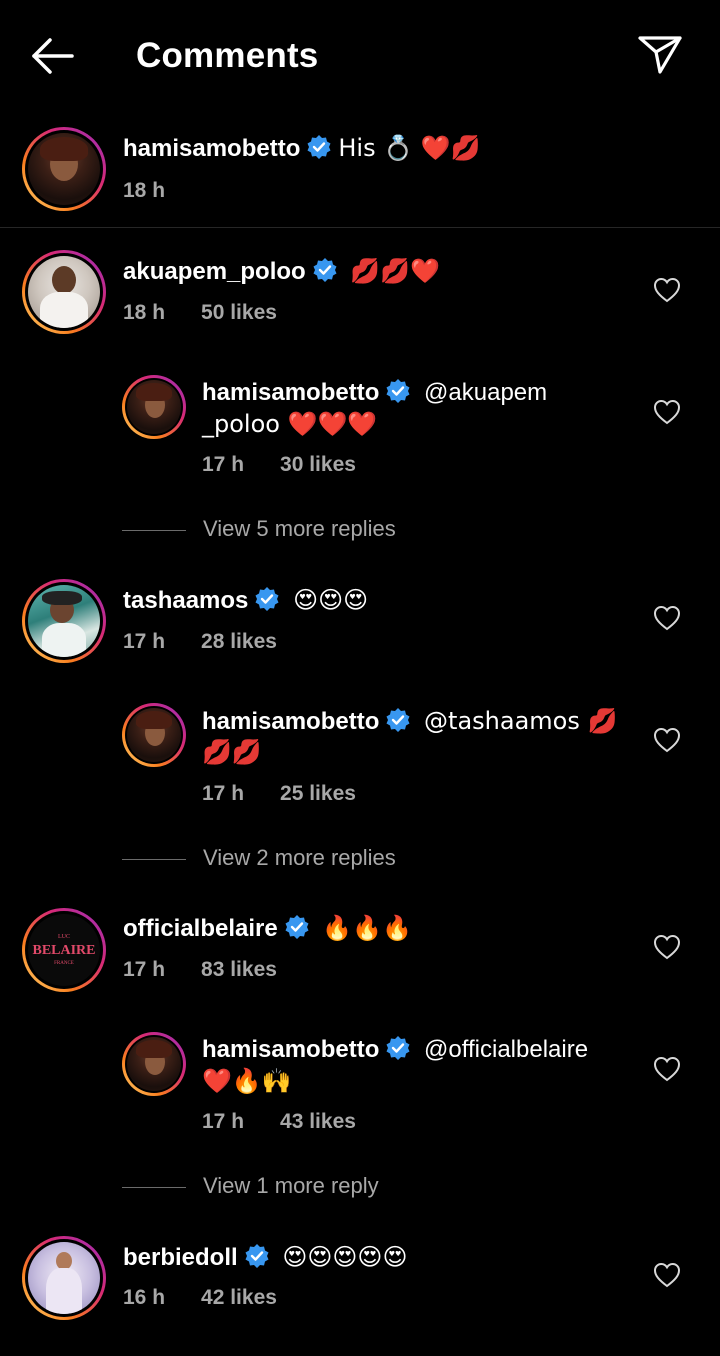 This screenshot has width=720, height=1356. Describe the element at coordinates (506, 1049) in the screenshot. I see `mention-link: @officialbelaire` at that location.